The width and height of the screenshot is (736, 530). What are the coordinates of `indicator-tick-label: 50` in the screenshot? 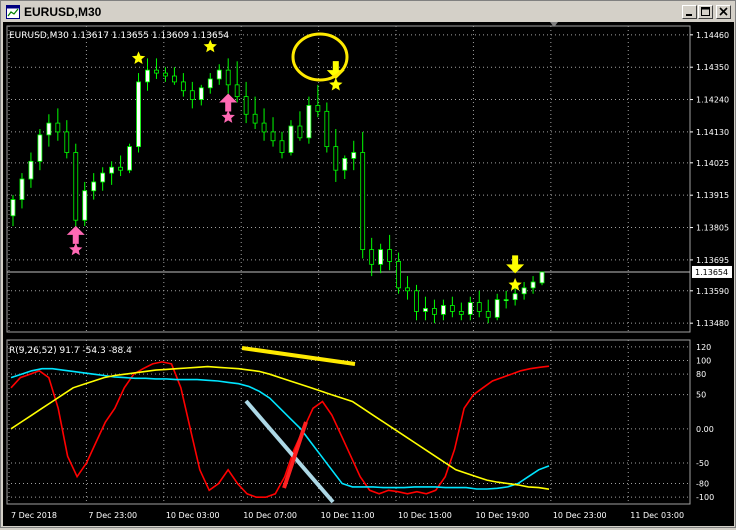 It's located at (701, 395).